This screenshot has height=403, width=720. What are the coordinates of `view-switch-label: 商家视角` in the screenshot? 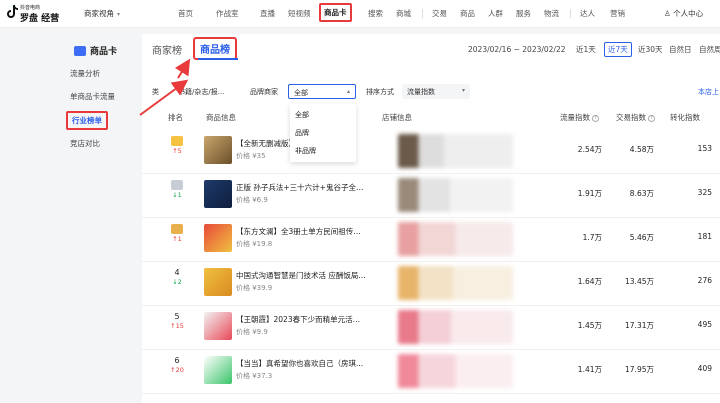 It's located at (99, 13).